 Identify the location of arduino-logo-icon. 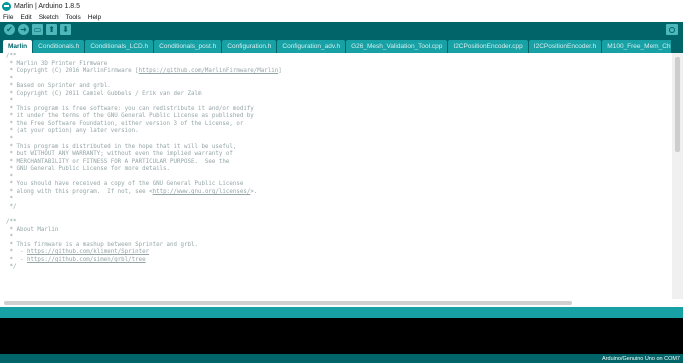
(6, 6).